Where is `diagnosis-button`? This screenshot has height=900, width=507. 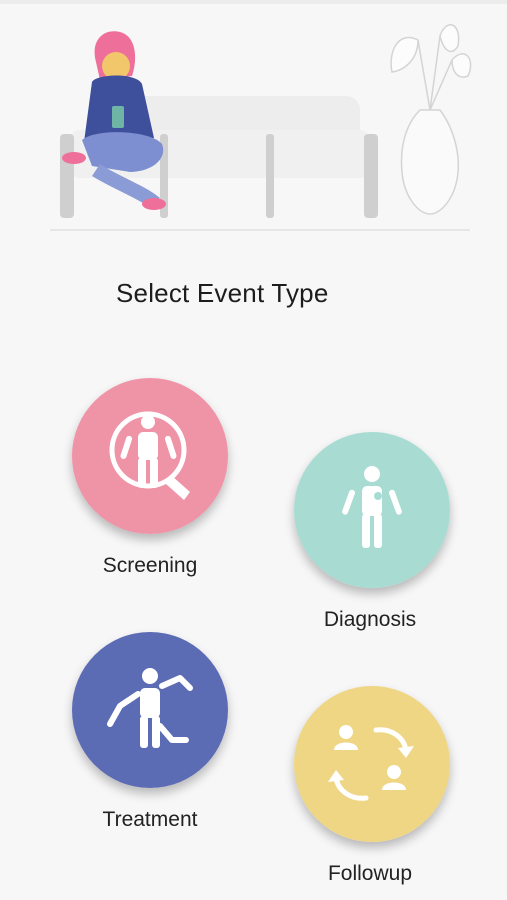
diagnosis-button is located at coordinates (372, 510).